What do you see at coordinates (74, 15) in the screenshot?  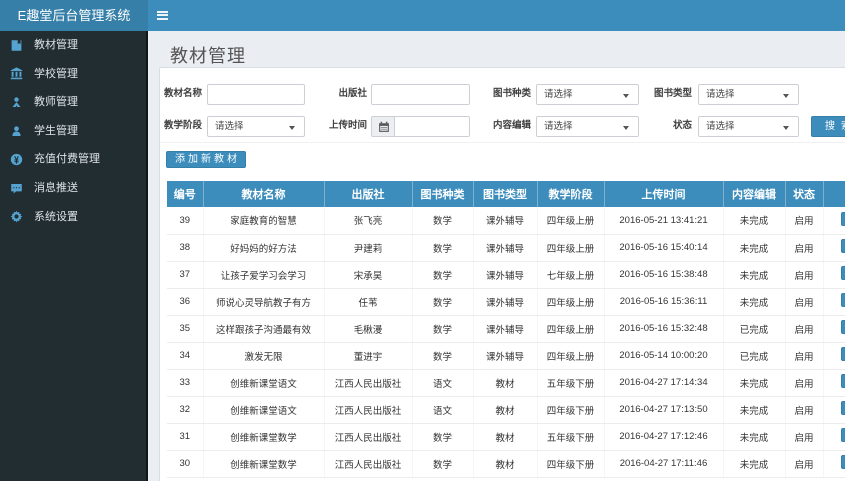 I see `app-logo: E趣堂后台管理系统` at bounding box center [74, 15].